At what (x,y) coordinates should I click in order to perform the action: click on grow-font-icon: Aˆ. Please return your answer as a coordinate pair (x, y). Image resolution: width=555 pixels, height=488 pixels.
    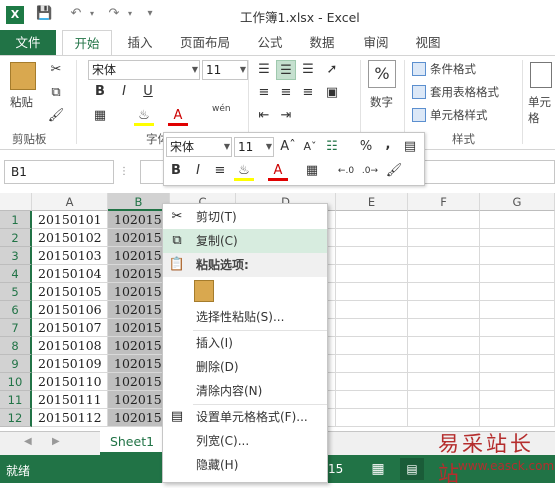
    Looking at the image, I should click on (288, 147).